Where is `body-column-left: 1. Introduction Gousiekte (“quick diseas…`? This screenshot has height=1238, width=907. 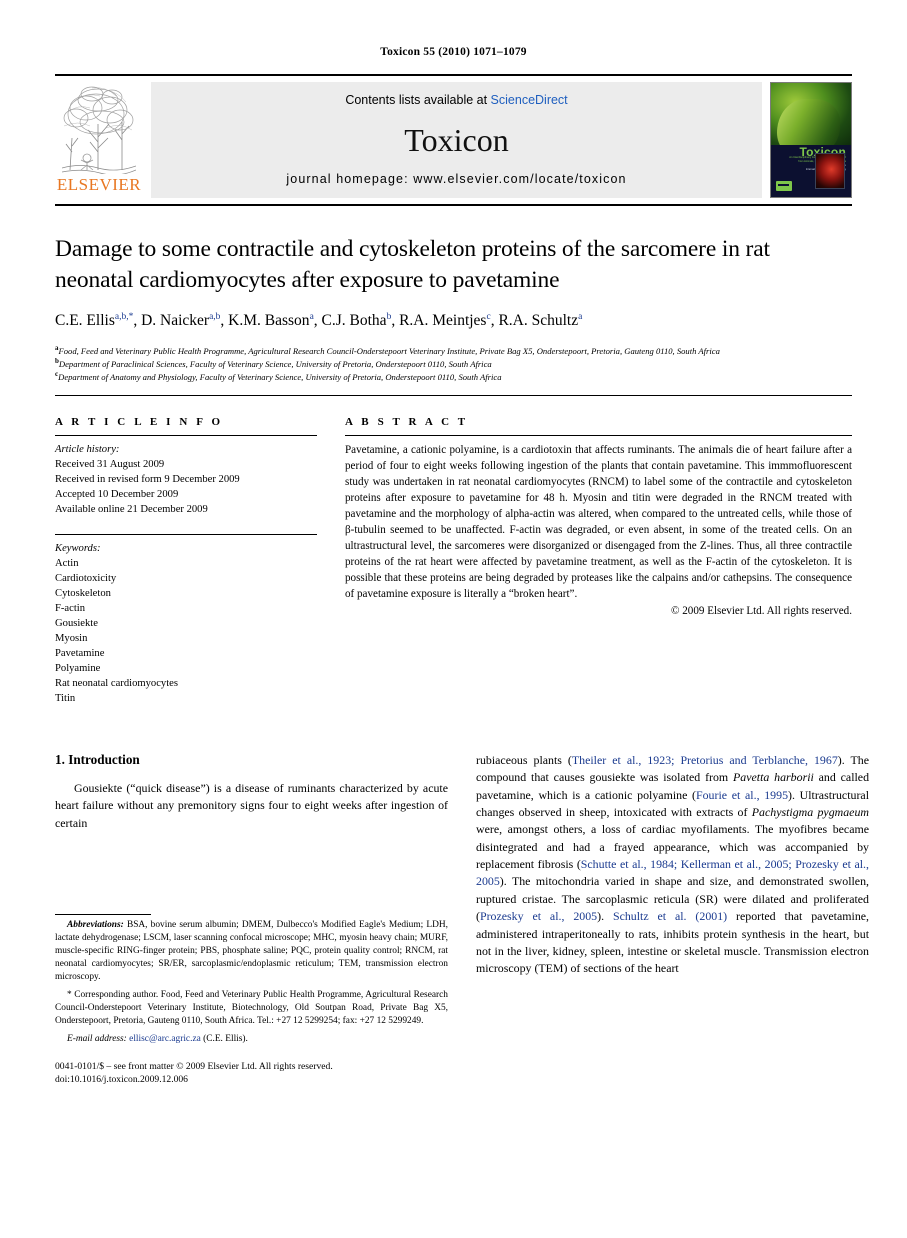
body-column-left: 1. Introduction Gousiekte (“quick diseas… is located at coordinates (251, 919).